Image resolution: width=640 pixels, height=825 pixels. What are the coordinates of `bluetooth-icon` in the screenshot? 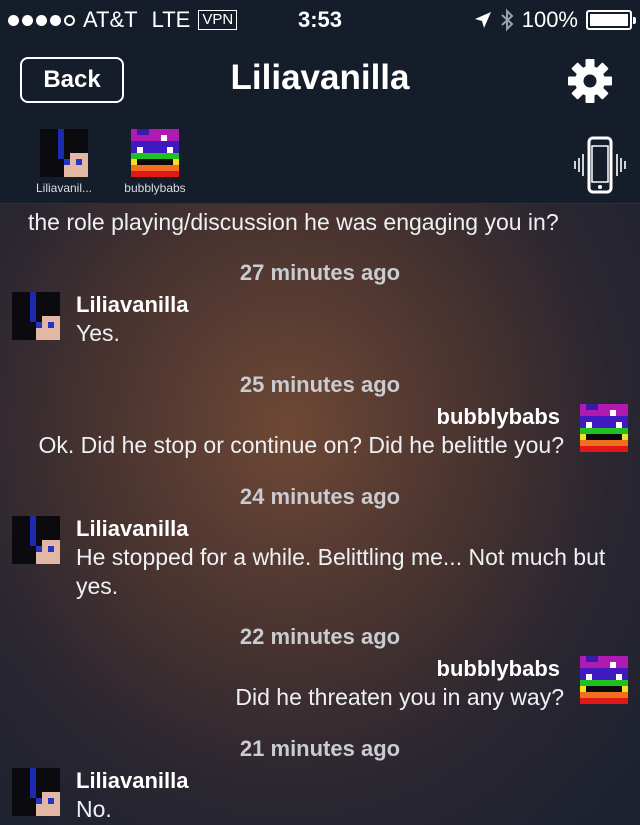 It's located at (507, 20).